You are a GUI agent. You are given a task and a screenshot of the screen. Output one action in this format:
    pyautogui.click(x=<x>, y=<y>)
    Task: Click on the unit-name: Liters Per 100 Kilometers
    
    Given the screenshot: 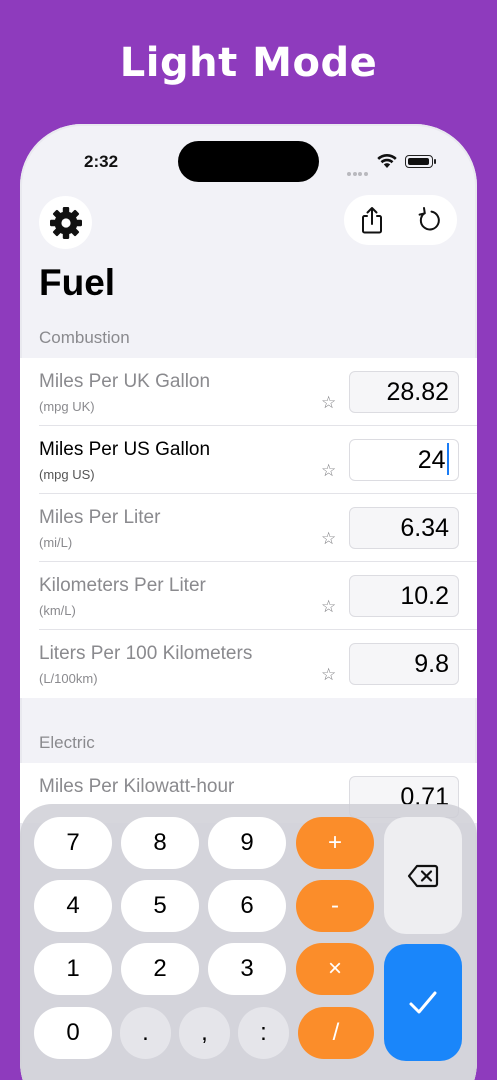 What is the action you would take?
    pyautogui.click(x=146, y=653)
    